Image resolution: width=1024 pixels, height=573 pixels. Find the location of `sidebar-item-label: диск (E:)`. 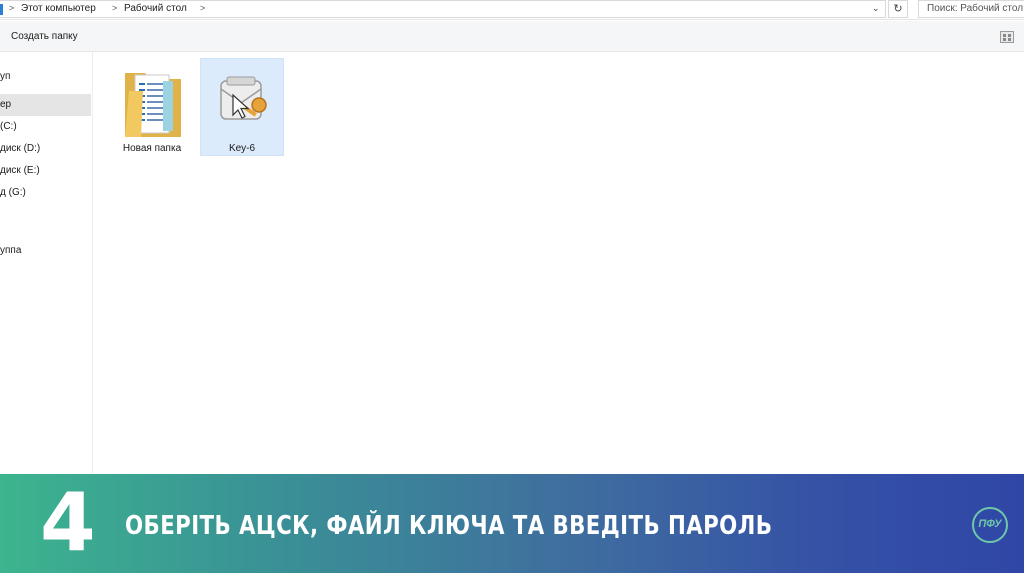

sidebar-item-label: диск (E:) is located at coordinates (20, 170).